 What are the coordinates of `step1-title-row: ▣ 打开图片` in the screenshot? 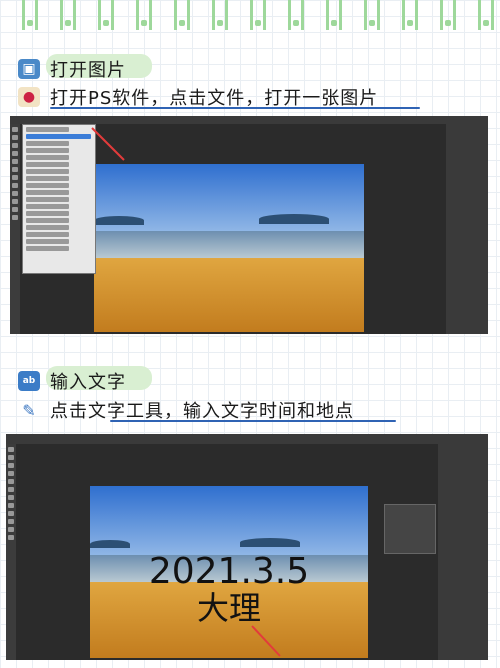 It's located at (72, 69).